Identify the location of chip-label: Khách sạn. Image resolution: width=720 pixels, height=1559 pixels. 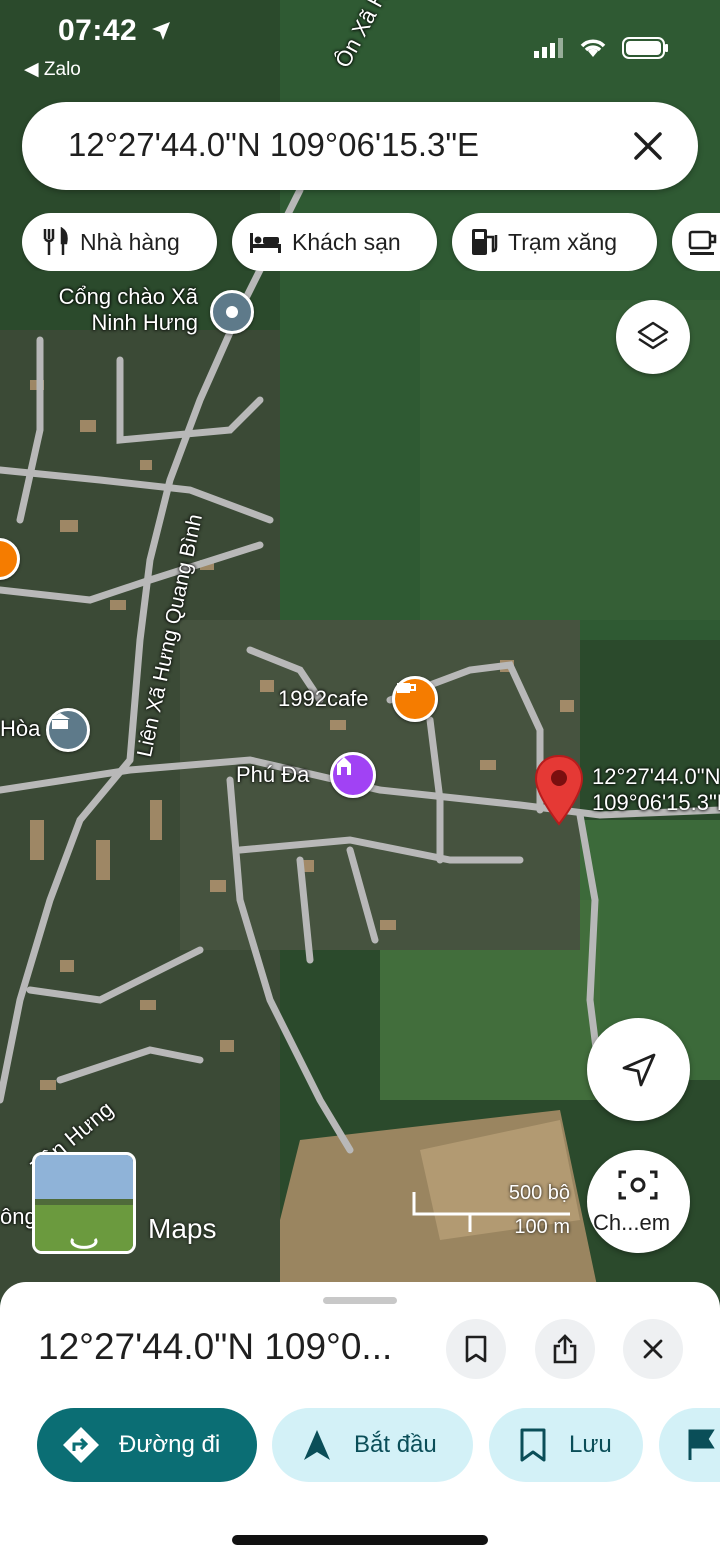
(346, 241).